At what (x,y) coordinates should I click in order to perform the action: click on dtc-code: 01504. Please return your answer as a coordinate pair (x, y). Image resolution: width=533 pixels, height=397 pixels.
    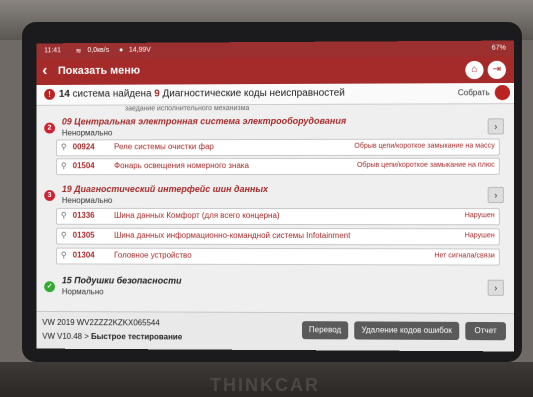
    Looking at the image, I should click on (83, 166).